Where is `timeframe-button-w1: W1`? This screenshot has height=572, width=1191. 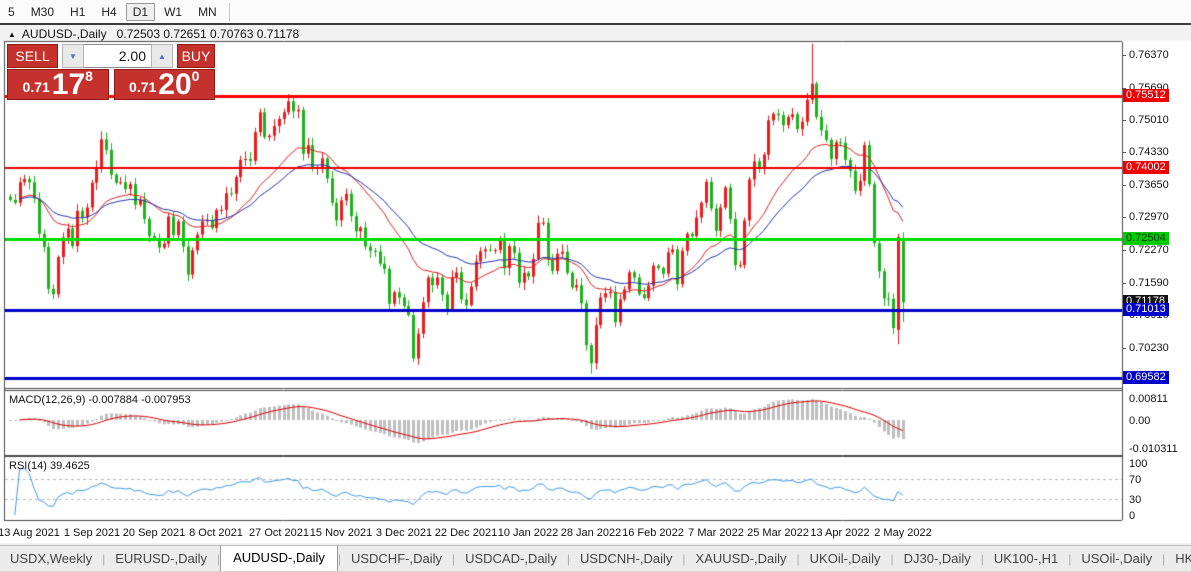
timeframe-button-w1: W1 is located at coordinates (173, 12).